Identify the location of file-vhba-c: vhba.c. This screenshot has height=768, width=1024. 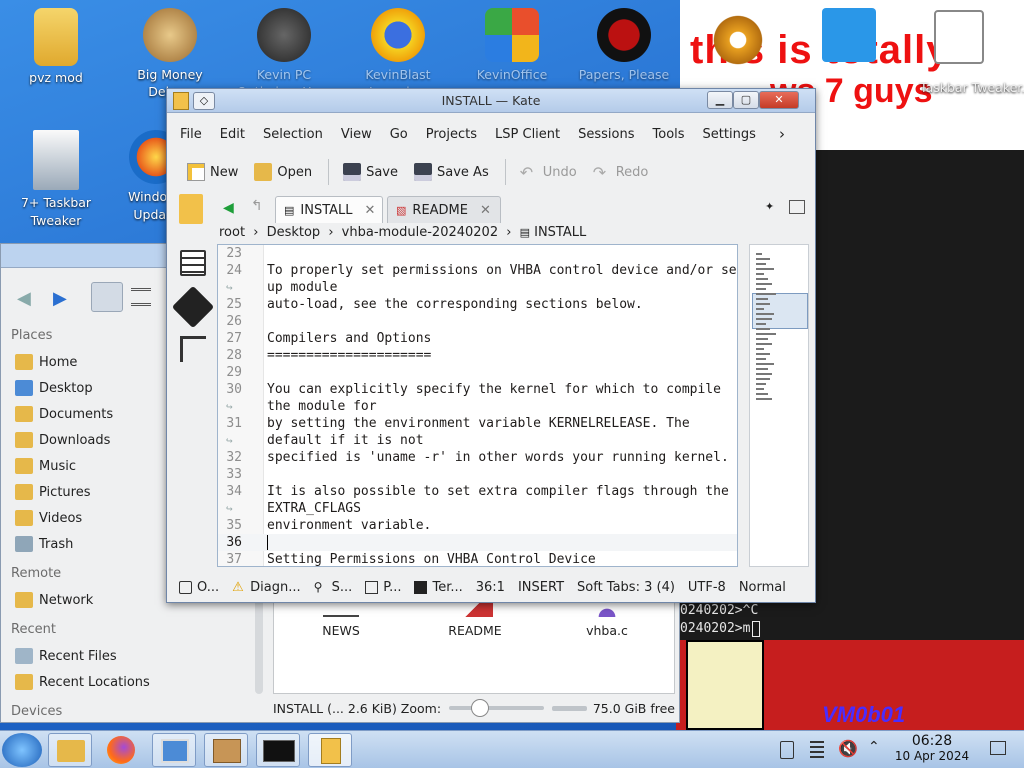
(607, 617).